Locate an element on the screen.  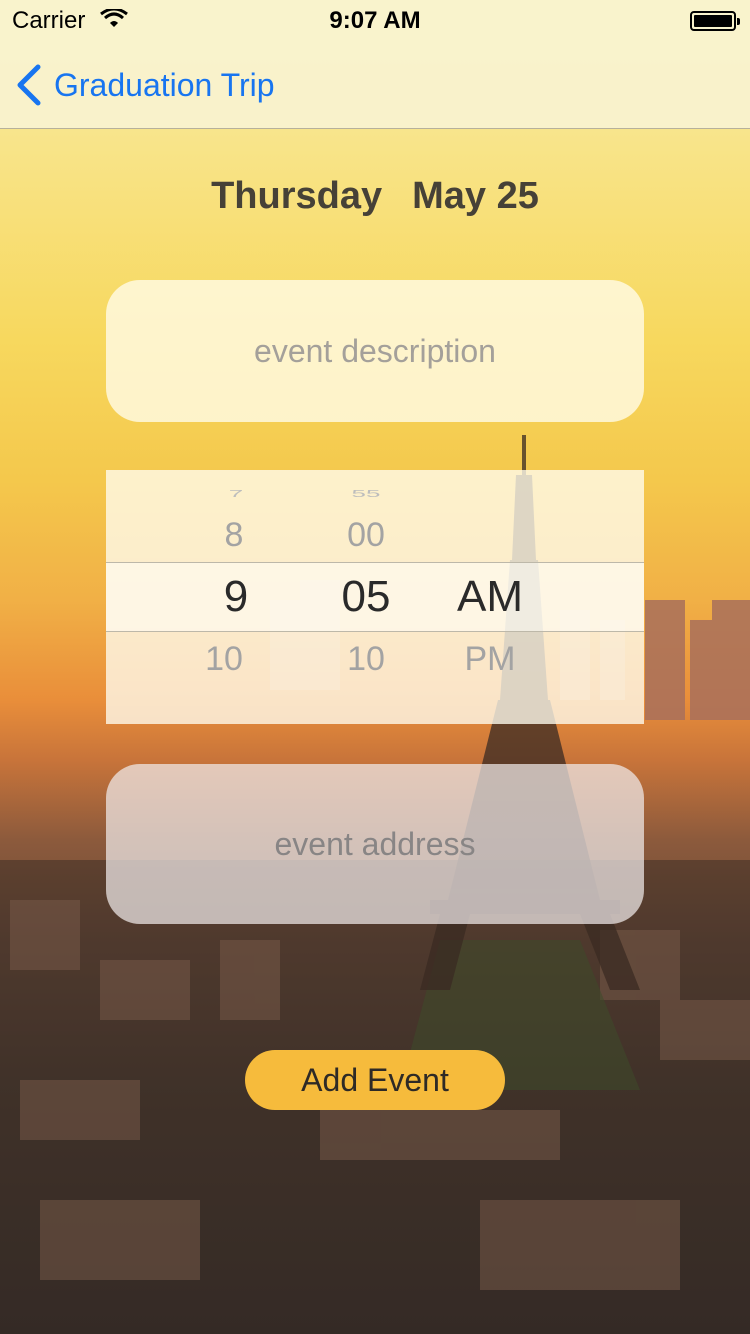
status-bar: Carrier 9:07 AM is located at coordinates (375, 20).